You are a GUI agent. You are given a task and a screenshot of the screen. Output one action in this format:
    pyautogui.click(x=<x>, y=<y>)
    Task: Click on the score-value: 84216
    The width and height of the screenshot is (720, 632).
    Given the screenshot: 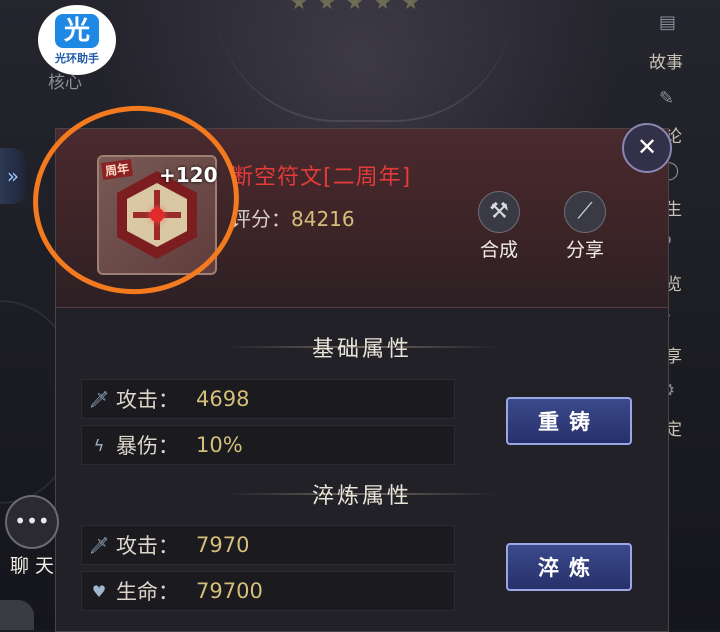 What is the action you would take?
    pyautogui.click(x=323, y=219)
    